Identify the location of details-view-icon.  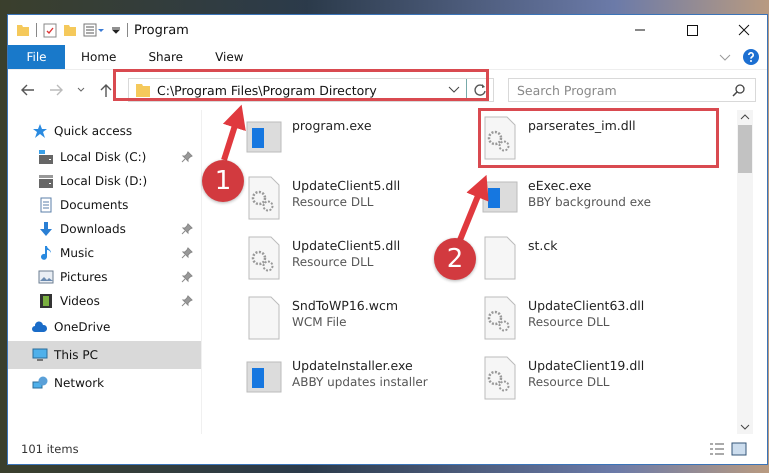
(717, 449).